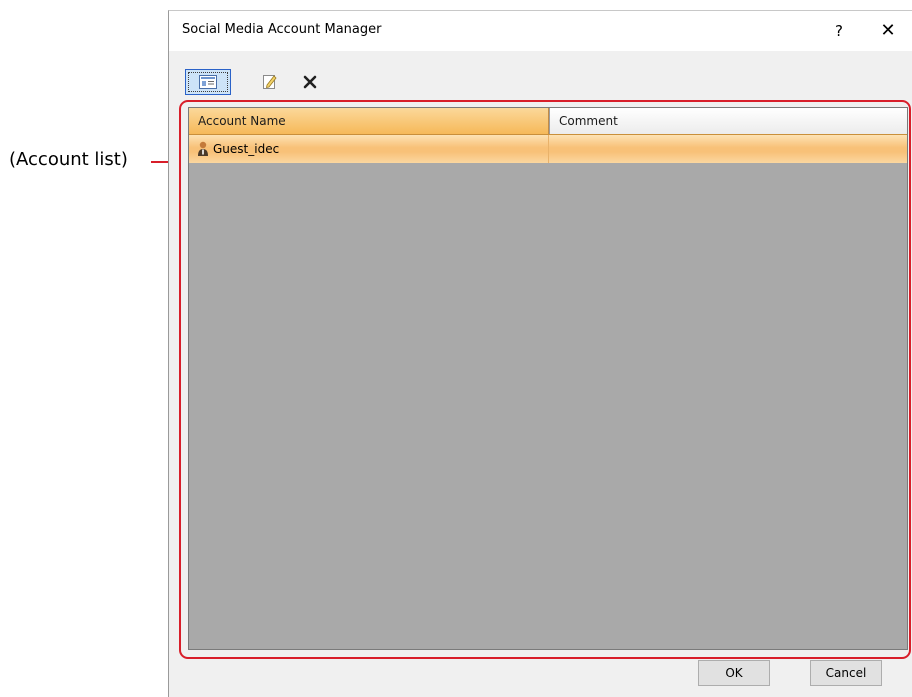 The height and width of the screenshot is (697, 912). What do you see at coordinates (282, 29) in the screenshot?
I see `dialog-title: Social Media Account Manager` at bounding box center [282, 29].